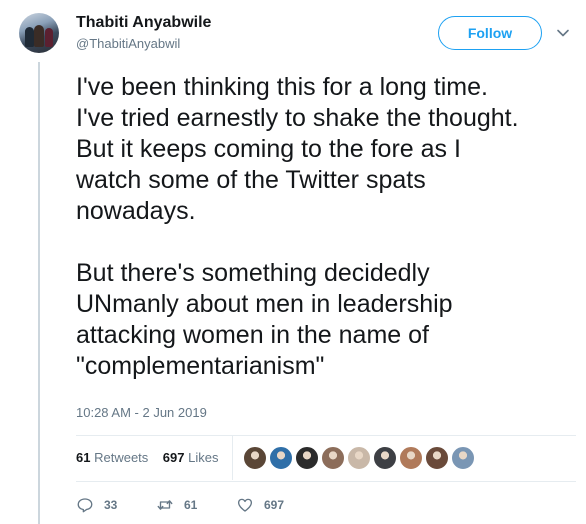  I want to click on avatar, so click(39, 33).